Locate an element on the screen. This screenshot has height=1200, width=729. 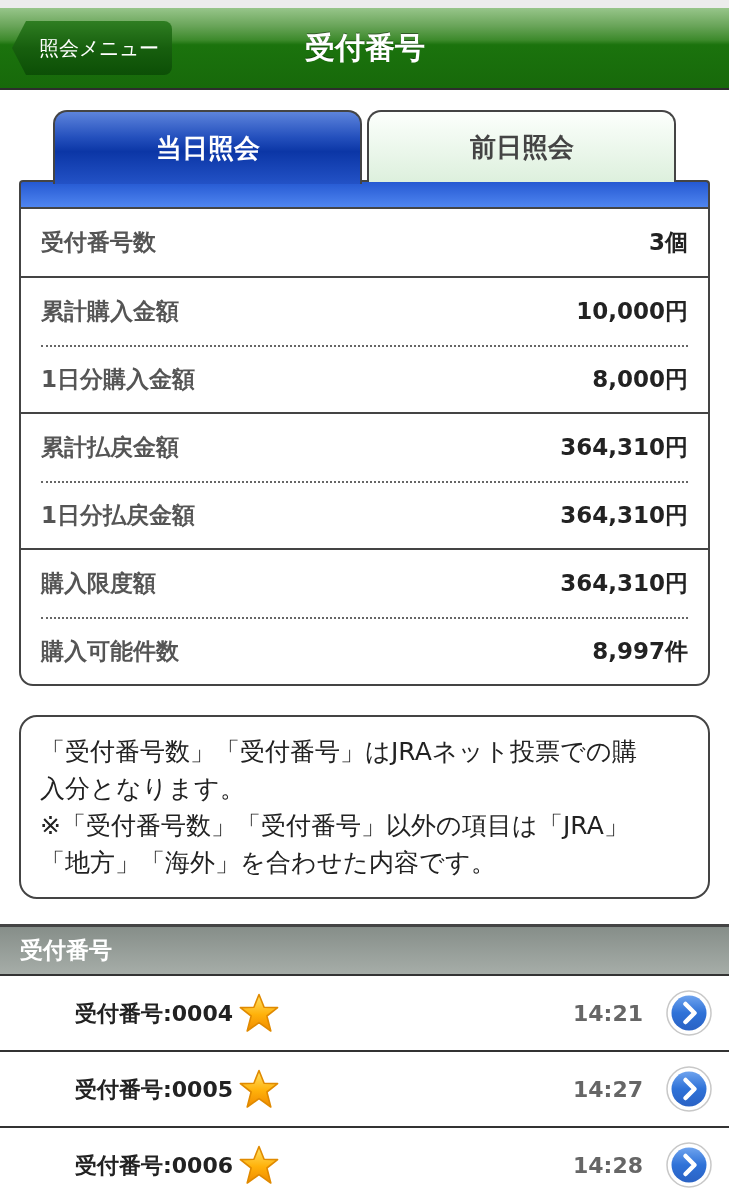
receipt-time: 14:21 is located at coordinates (607, 1013).